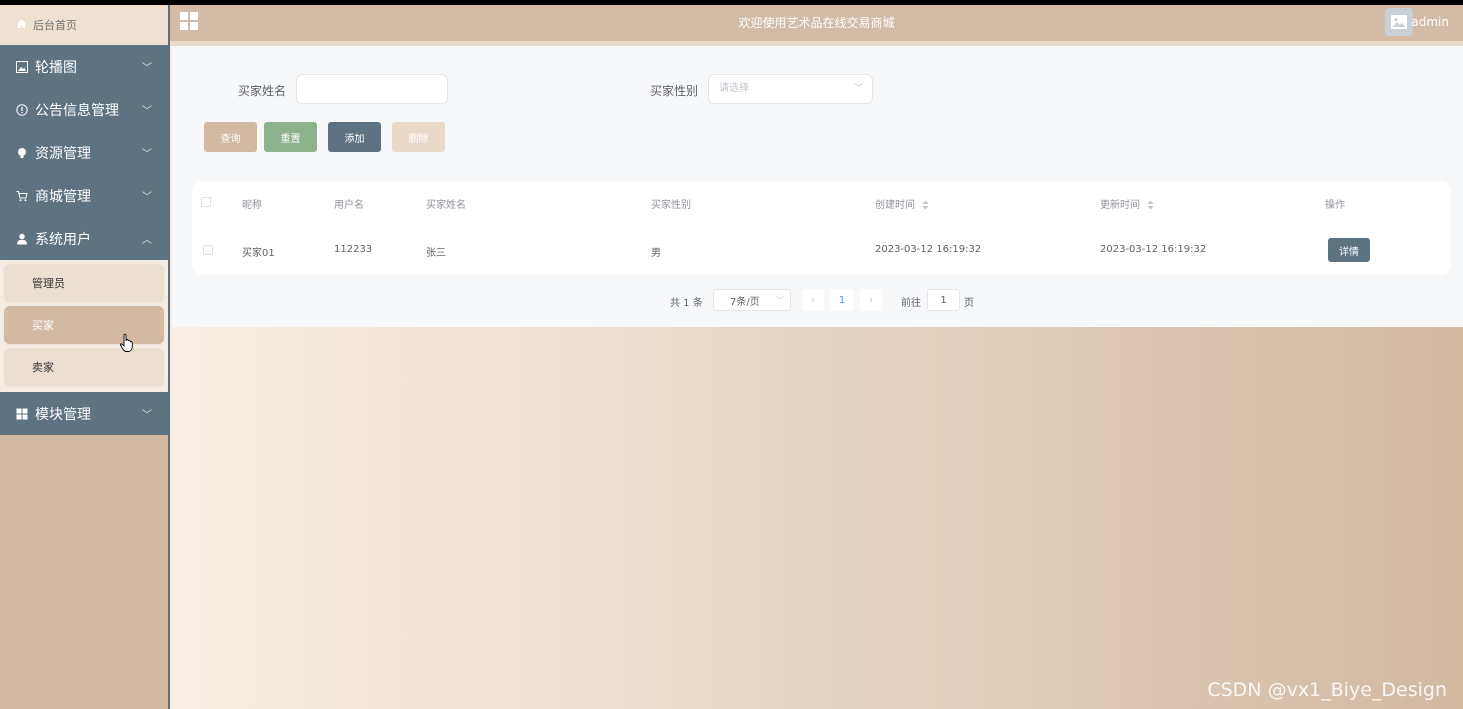 The height and width of the screenshot is (709, 1463). I want to click on sidebar-group-label: 资源管理, so click(63, 153).